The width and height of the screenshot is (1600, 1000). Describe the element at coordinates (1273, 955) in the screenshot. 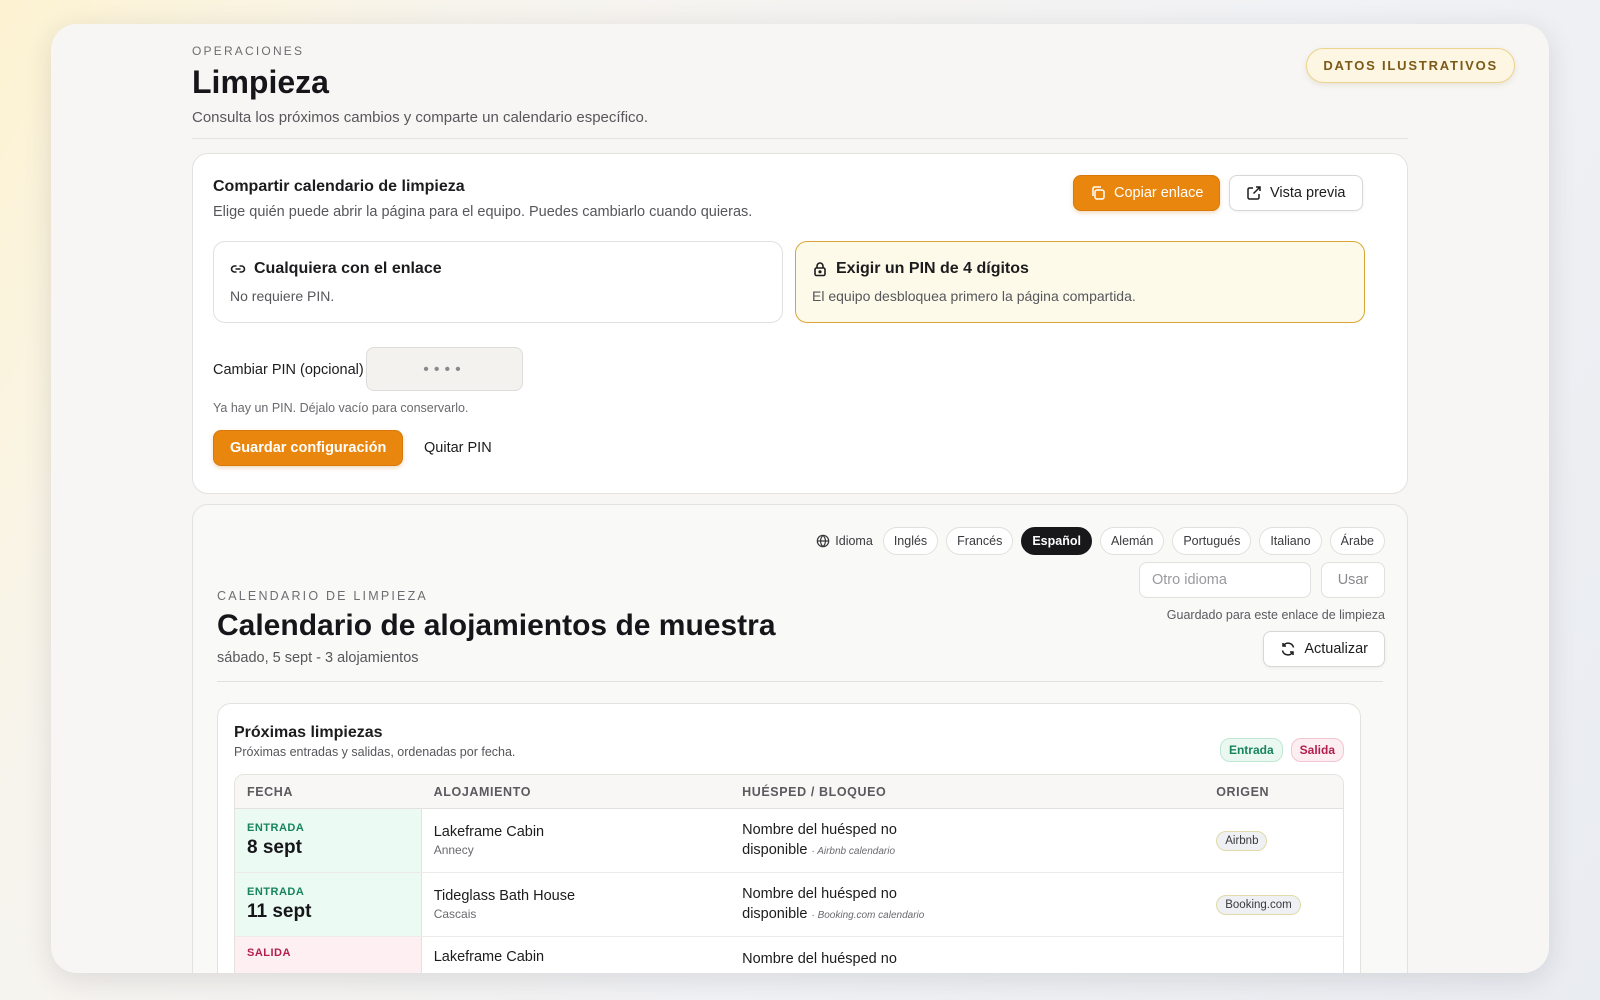

I see `source-cell` at that location.